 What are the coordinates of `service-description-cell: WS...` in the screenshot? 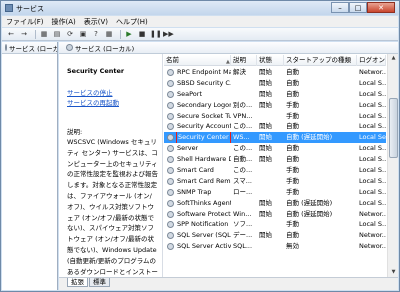 It's located at (241, 137).